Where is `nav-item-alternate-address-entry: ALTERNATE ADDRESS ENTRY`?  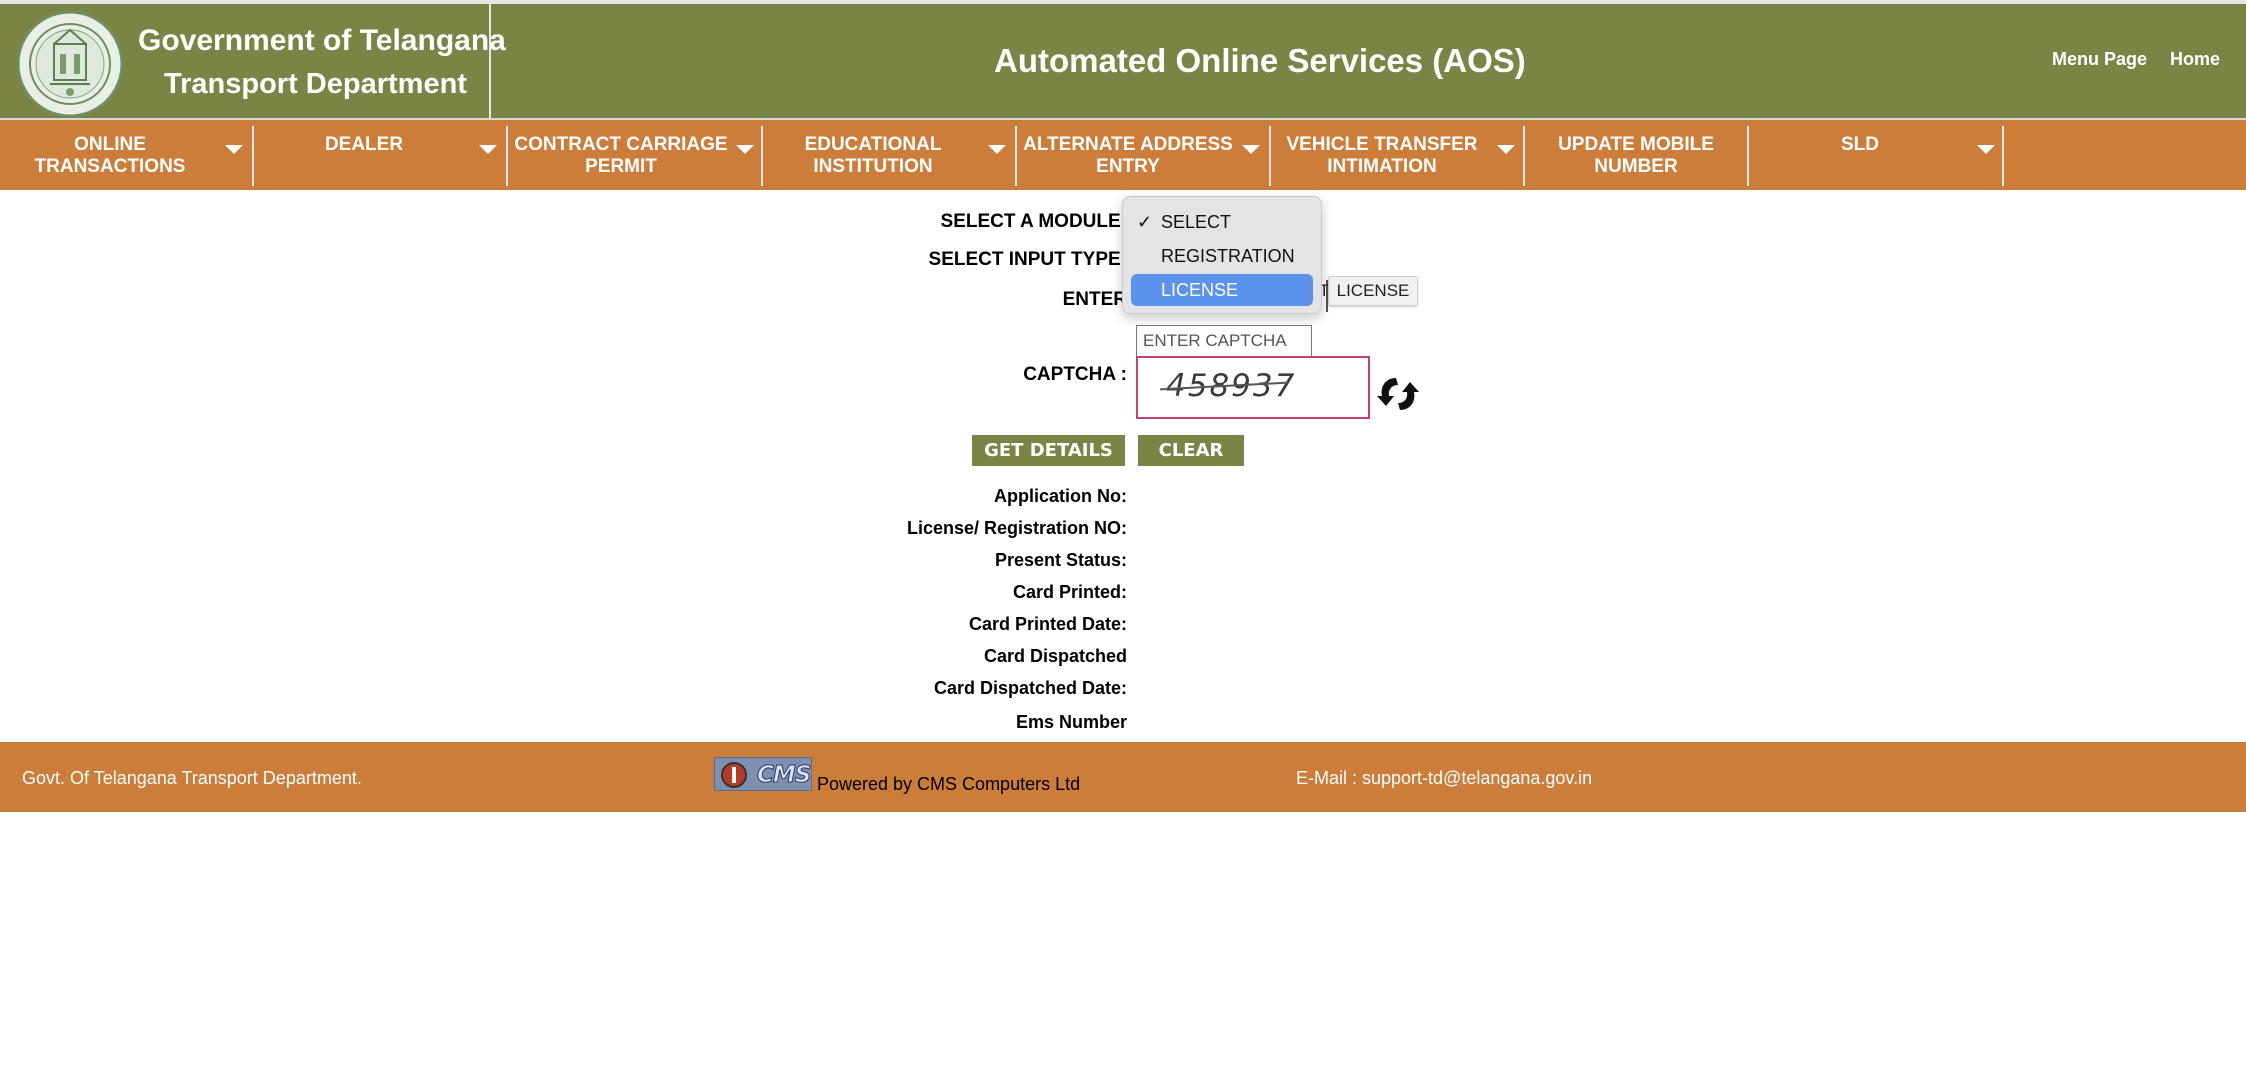 nav-item-alternate-address-entry: ALTERNATE ADDRESS ENTRY is located at coordinates (1144, 156).